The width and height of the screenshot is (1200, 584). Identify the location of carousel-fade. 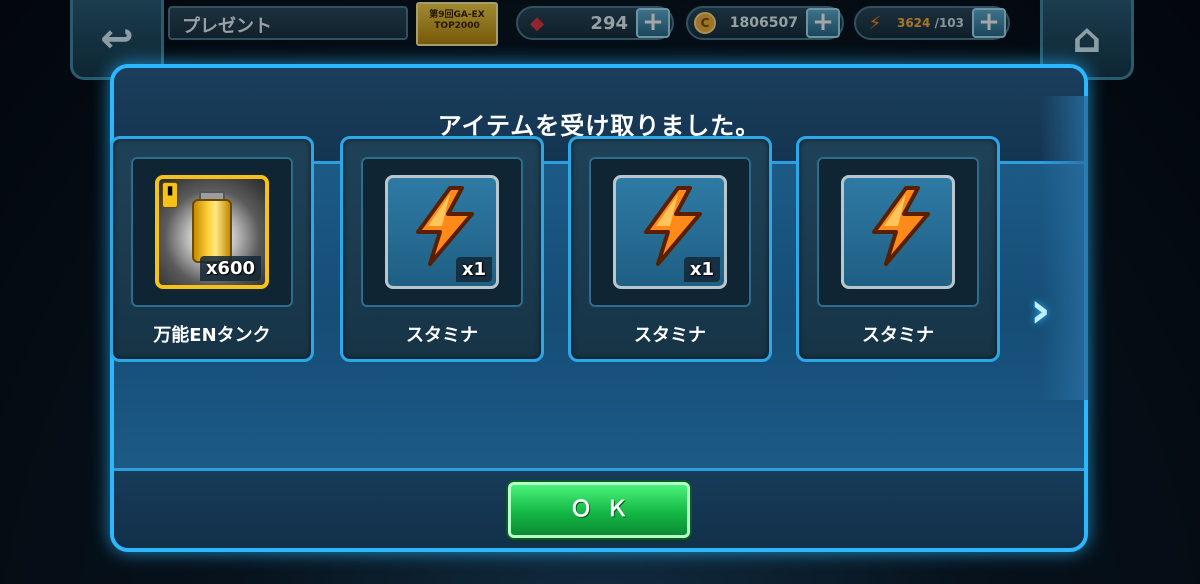
(1064, 248).